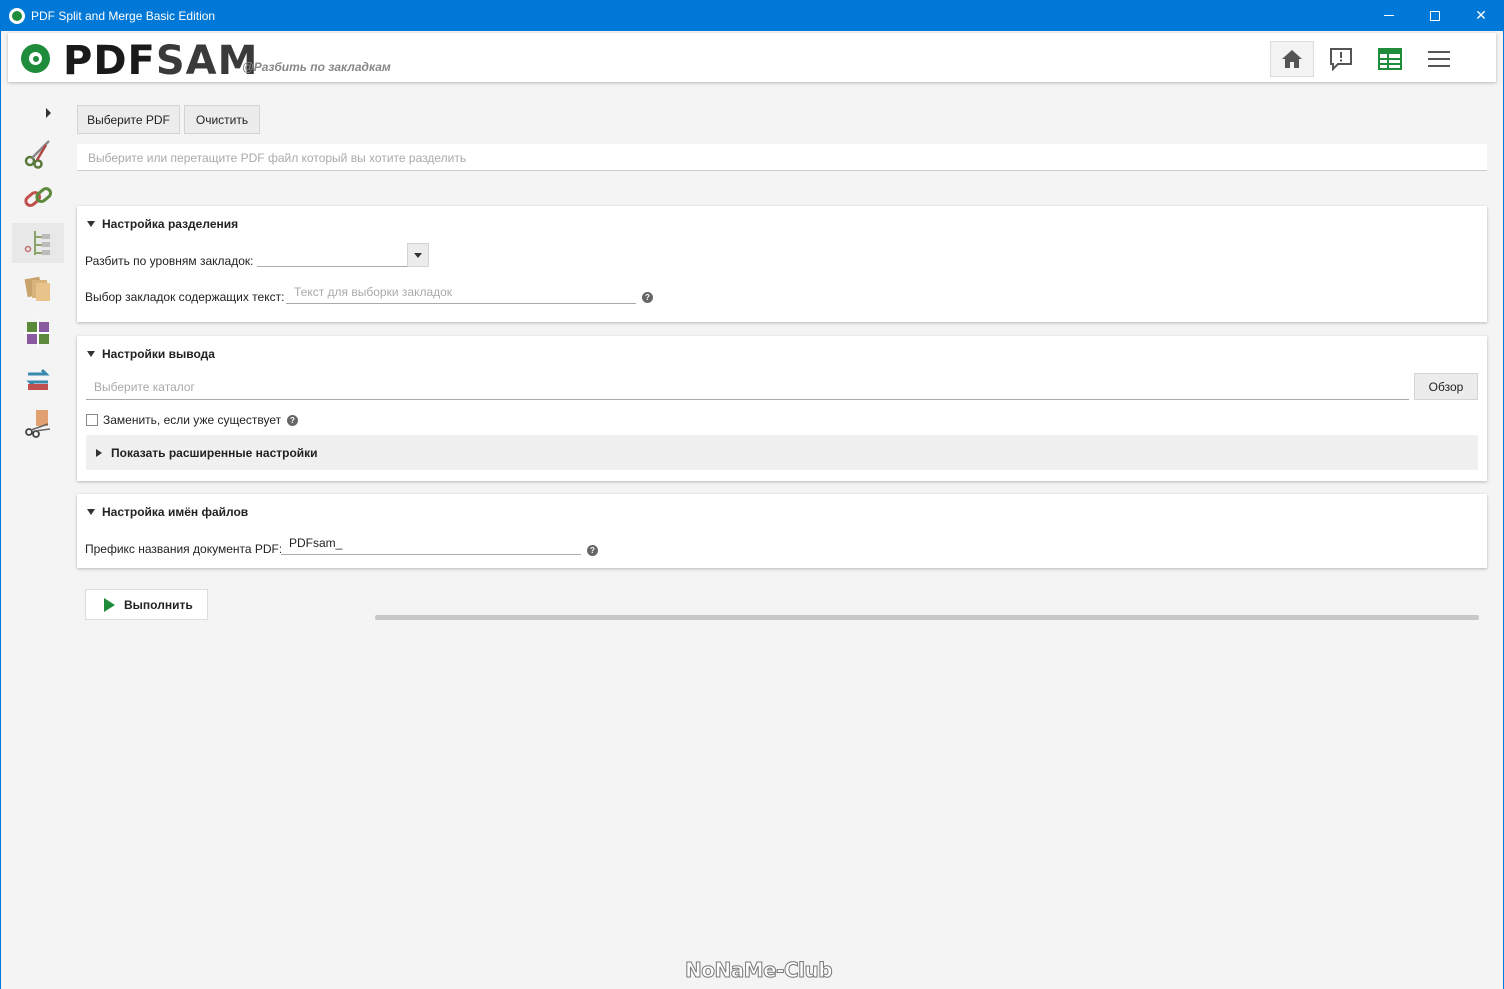 The image size is (1504, 989). Describe the element at coordinates (17, 15) in the screenshot. I see `app-icon` at that location.